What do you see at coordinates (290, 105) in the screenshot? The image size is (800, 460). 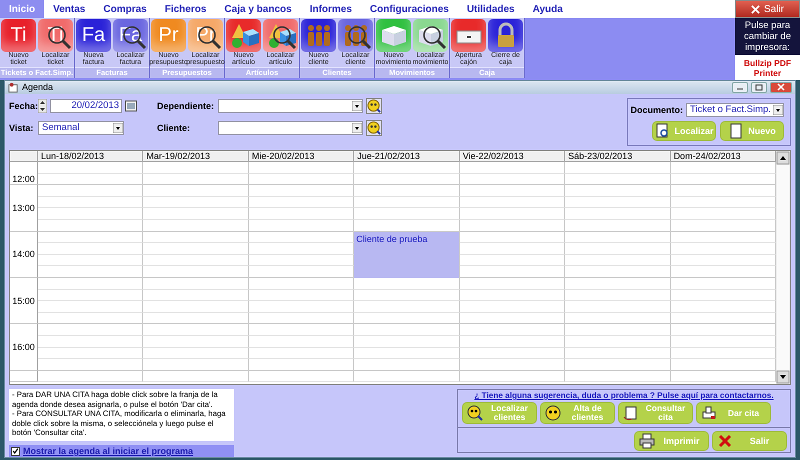 I see `combo-field` at bounding box center [290, 105].